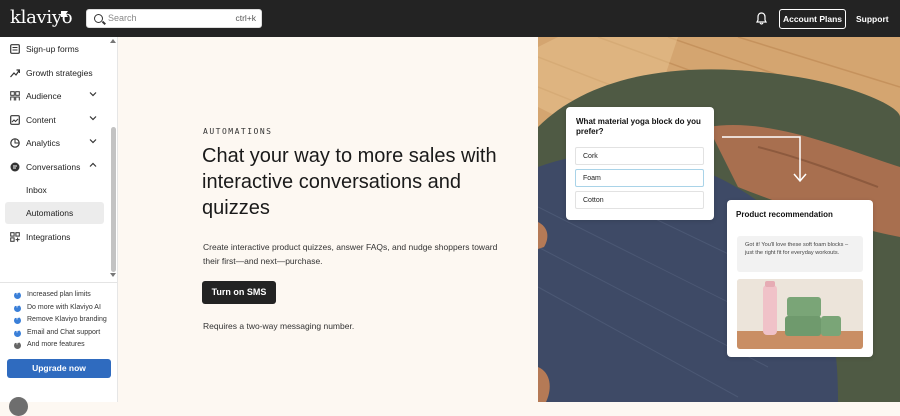 Image resolution: width=900 pixels, height=416 pixels. I want to click on account-plans-button: Account Plans, so click(812, 19).